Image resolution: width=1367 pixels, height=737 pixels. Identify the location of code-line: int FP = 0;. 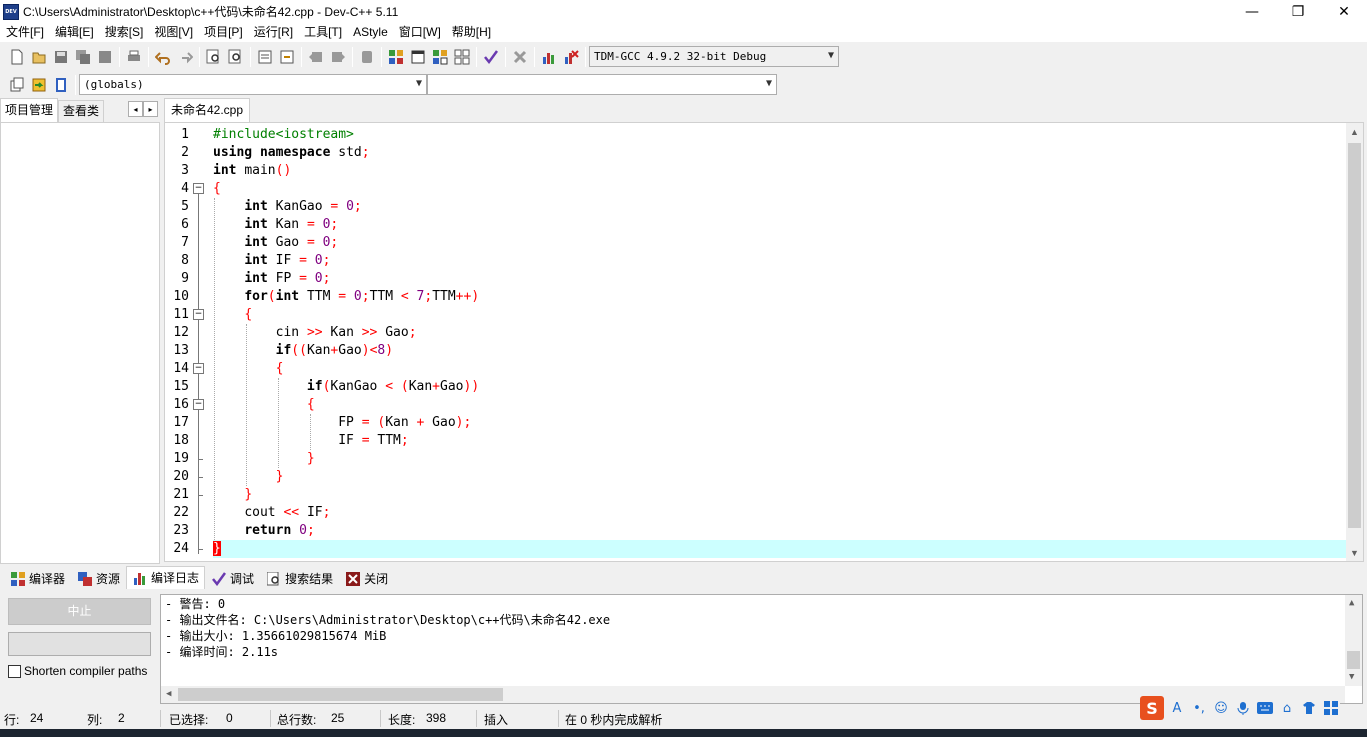
(780, 279).